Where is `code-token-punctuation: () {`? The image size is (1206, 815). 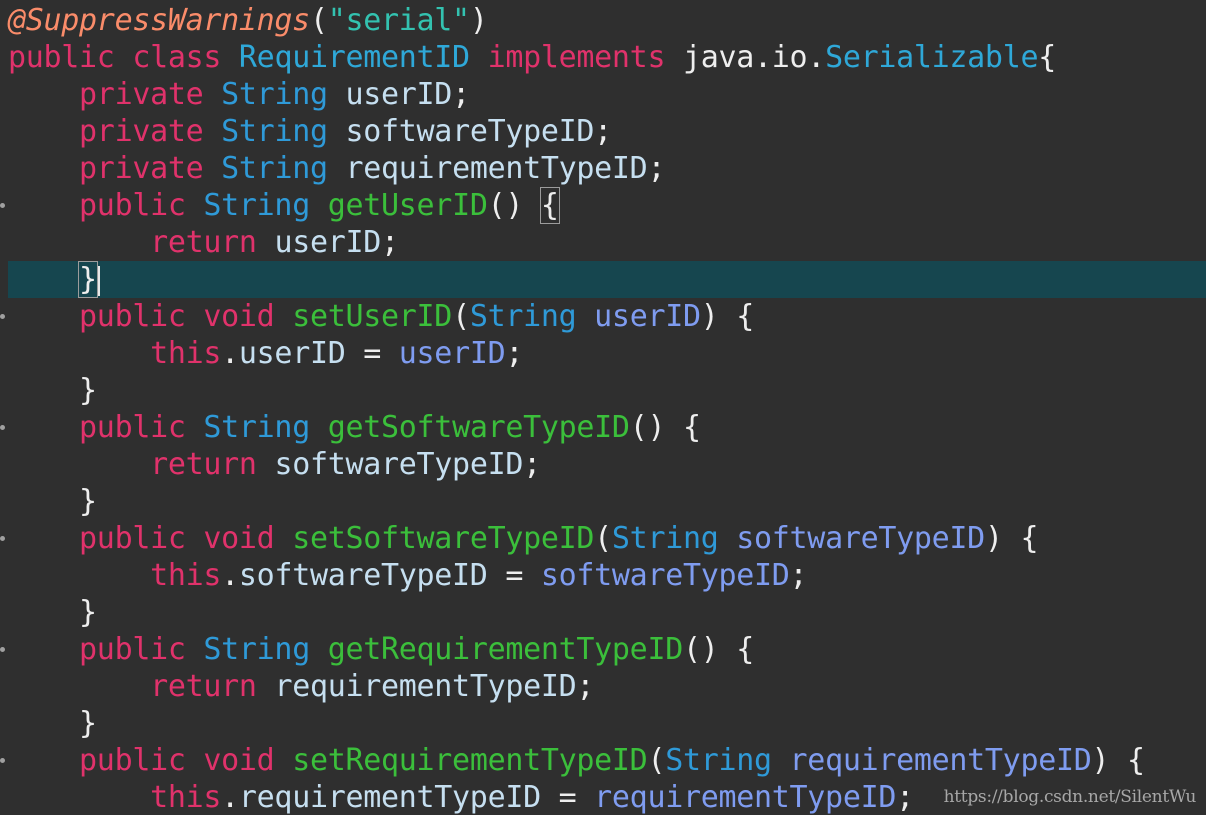 code-token-punctuation: () { is located at coordinates (718, 649).